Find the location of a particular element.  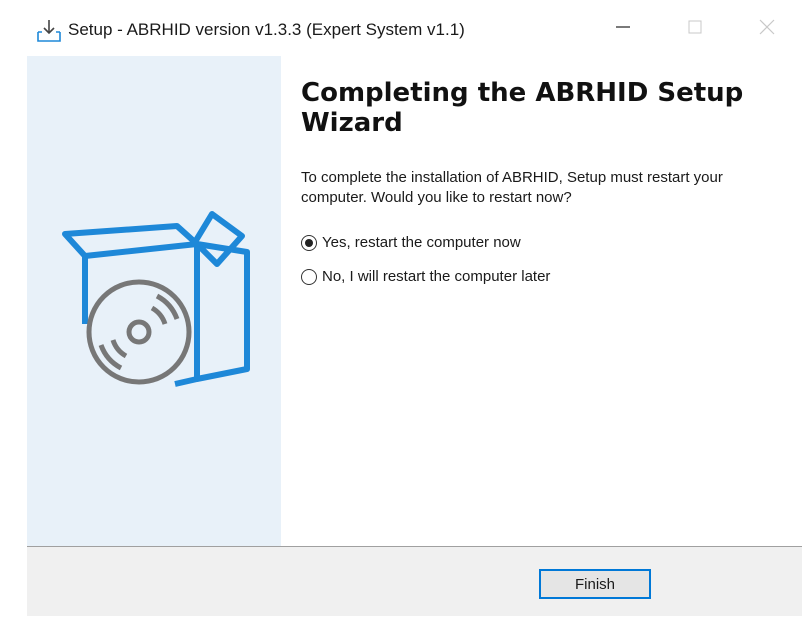

maximize-icon is located at coordinates (695, 29).